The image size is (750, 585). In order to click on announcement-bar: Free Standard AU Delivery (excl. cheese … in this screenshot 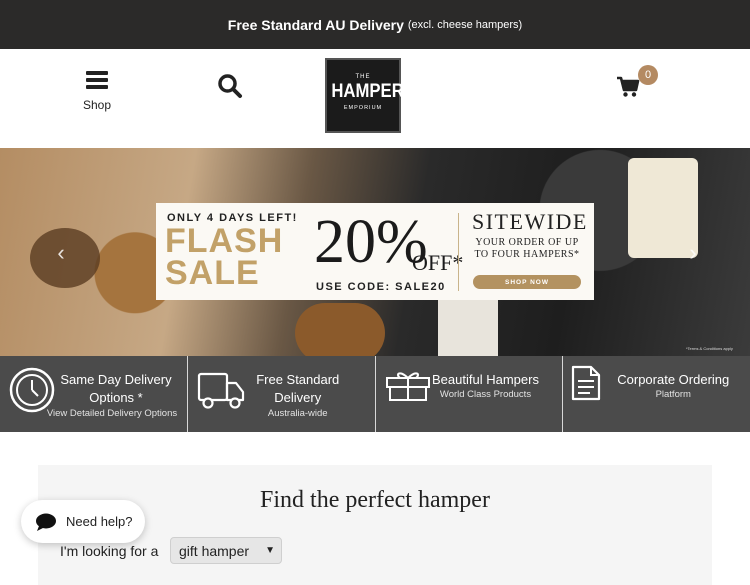, I will do `click(375, 24)`.